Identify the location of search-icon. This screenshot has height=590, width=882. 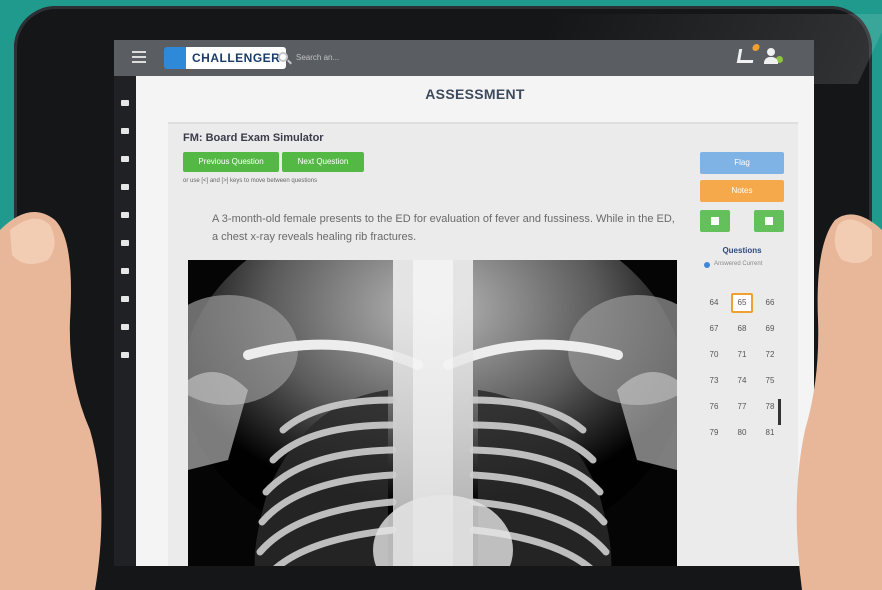
(283, 57).